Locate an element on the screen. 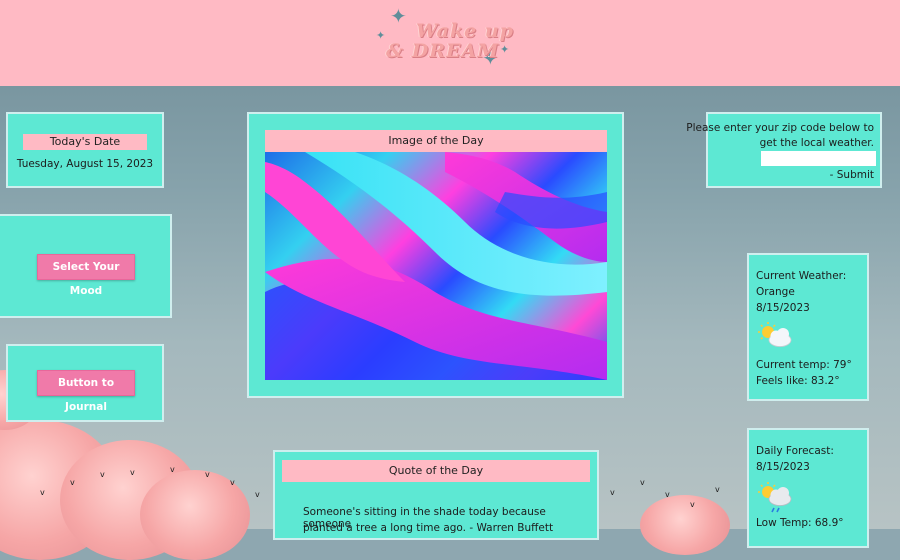  select-mood-button: Select Your Mood is located at coordinates (86, 275).